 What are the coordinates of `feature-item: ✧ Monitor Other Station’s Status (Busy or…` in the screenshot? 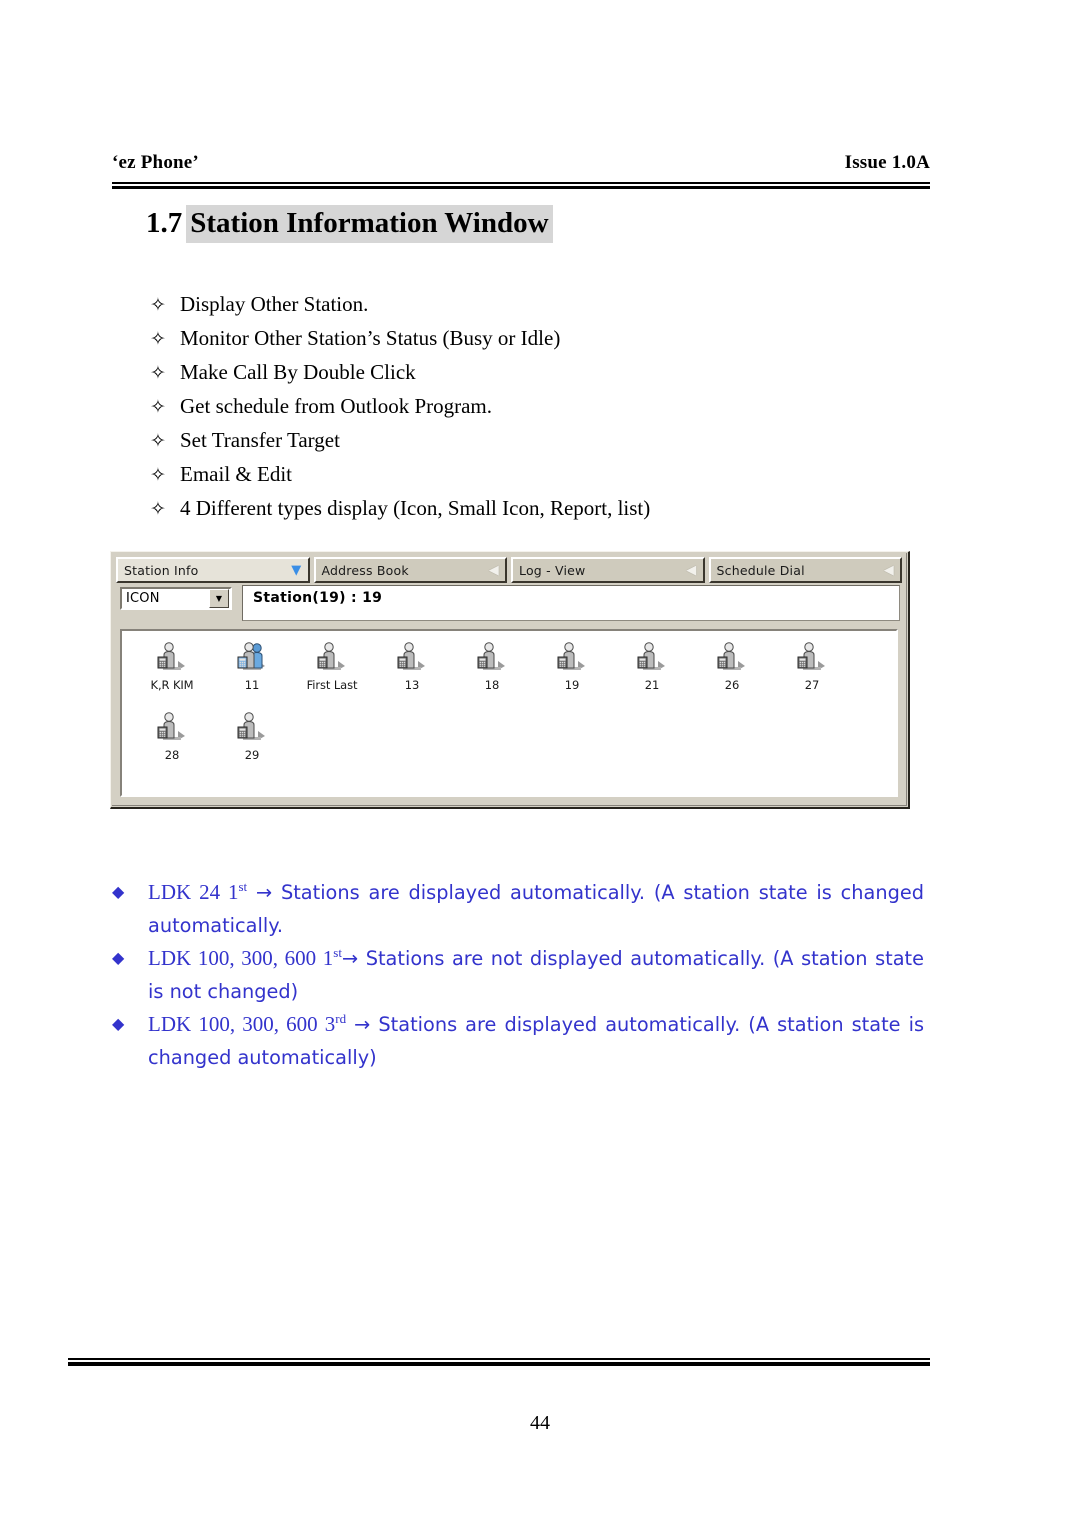 It's located at (500, 339).